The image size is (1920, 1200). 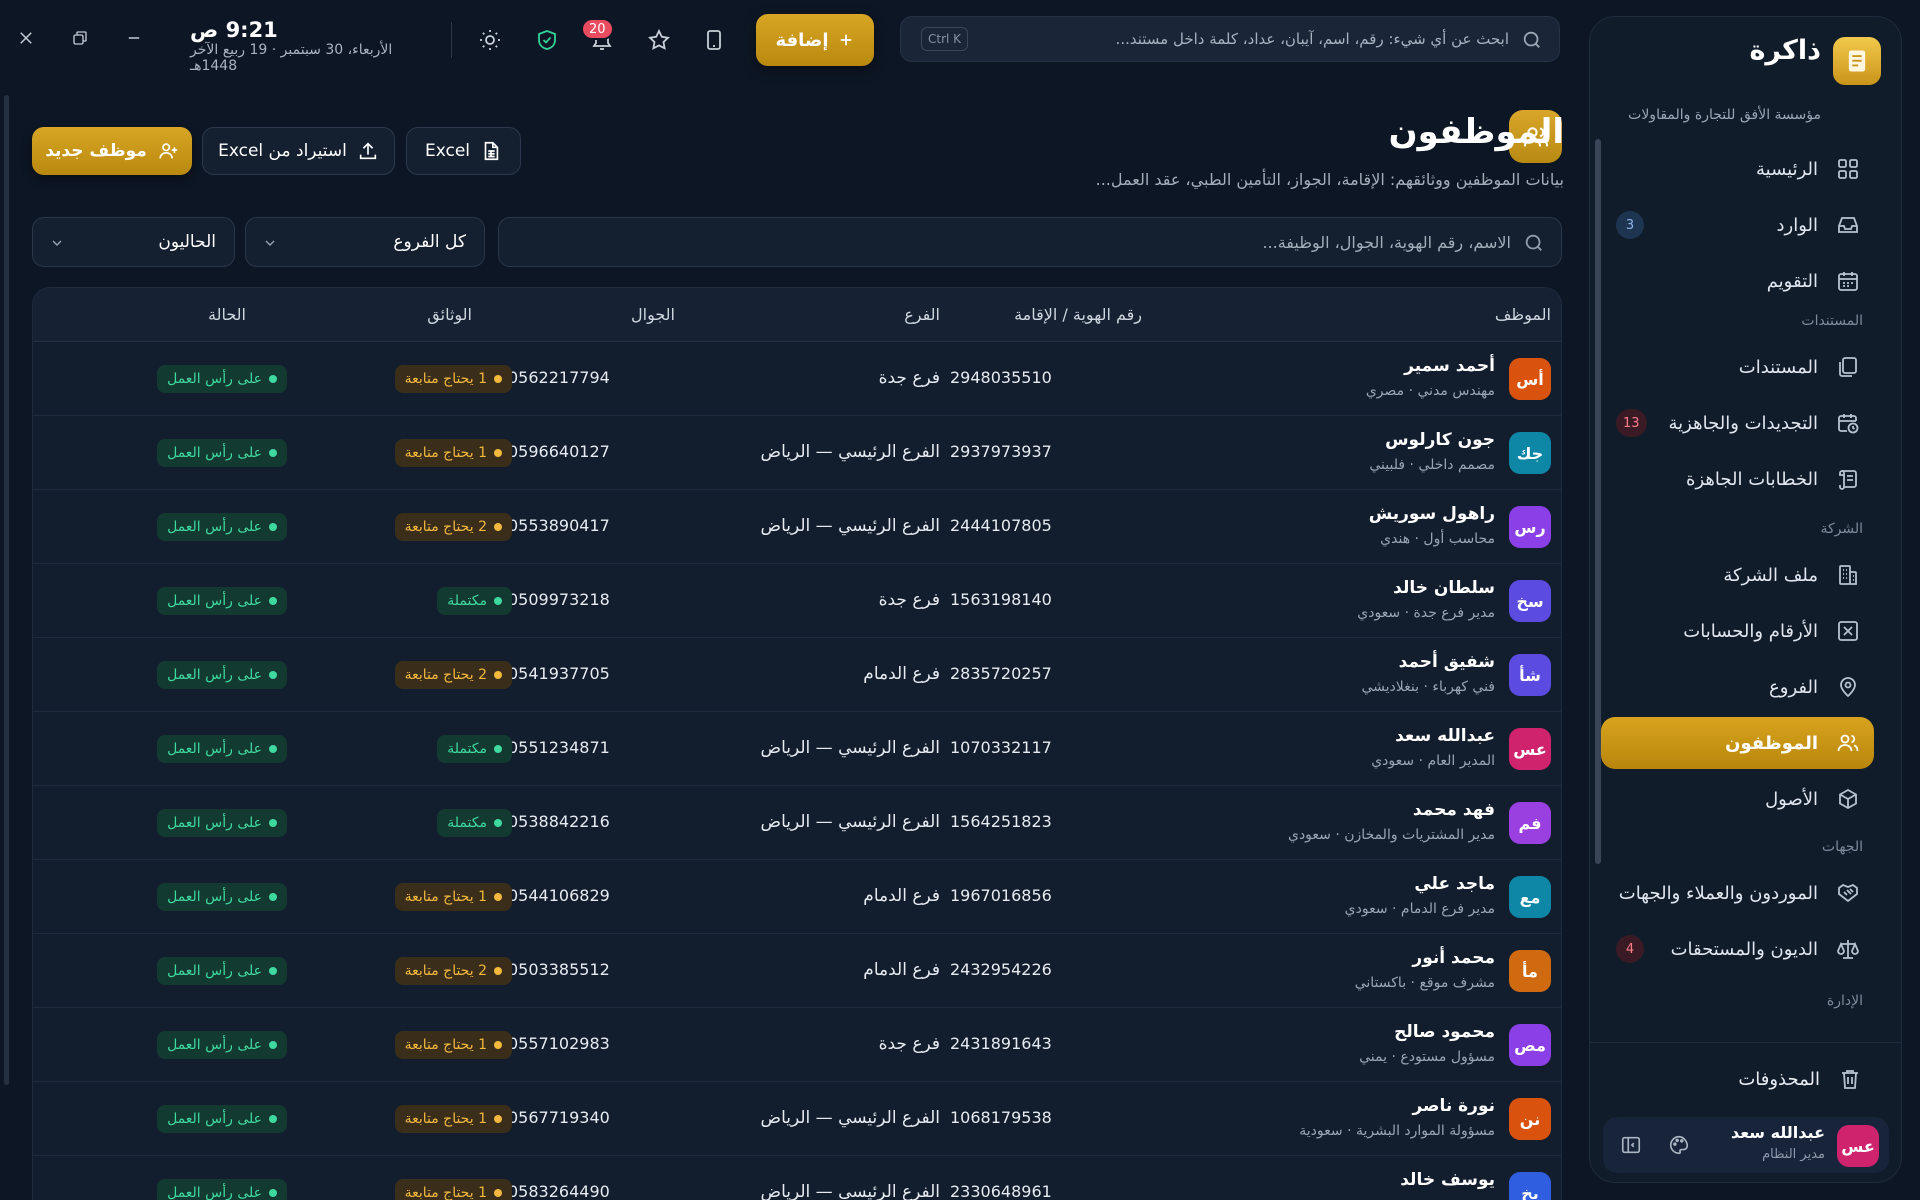 I want to click on user-card: عس عبدالله سعد مدير النظام, so click(x=1746, y=1145).